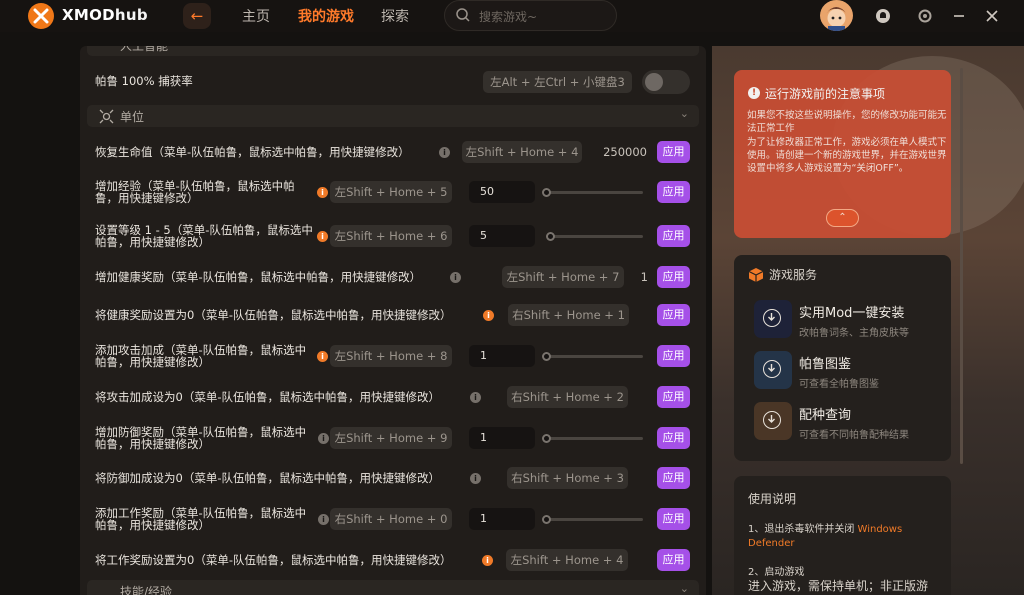  Describe the element at coordinates (842, 218) in the screenshot. I see `collapse-button: ⌃` at that location.